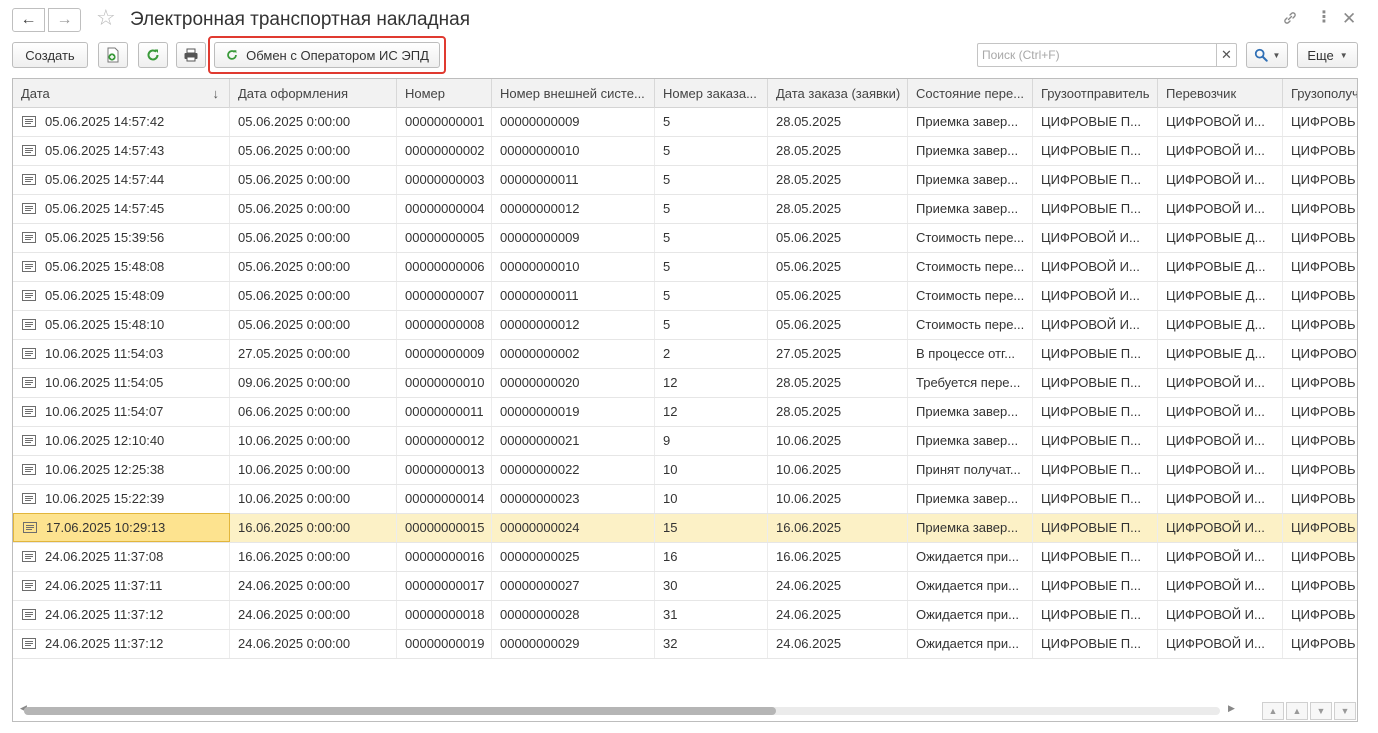  Describe the element at coordinates (121, 209) in the screenshot. I see `cell-col-date: 05.06.2025 14:57:45` at that location.